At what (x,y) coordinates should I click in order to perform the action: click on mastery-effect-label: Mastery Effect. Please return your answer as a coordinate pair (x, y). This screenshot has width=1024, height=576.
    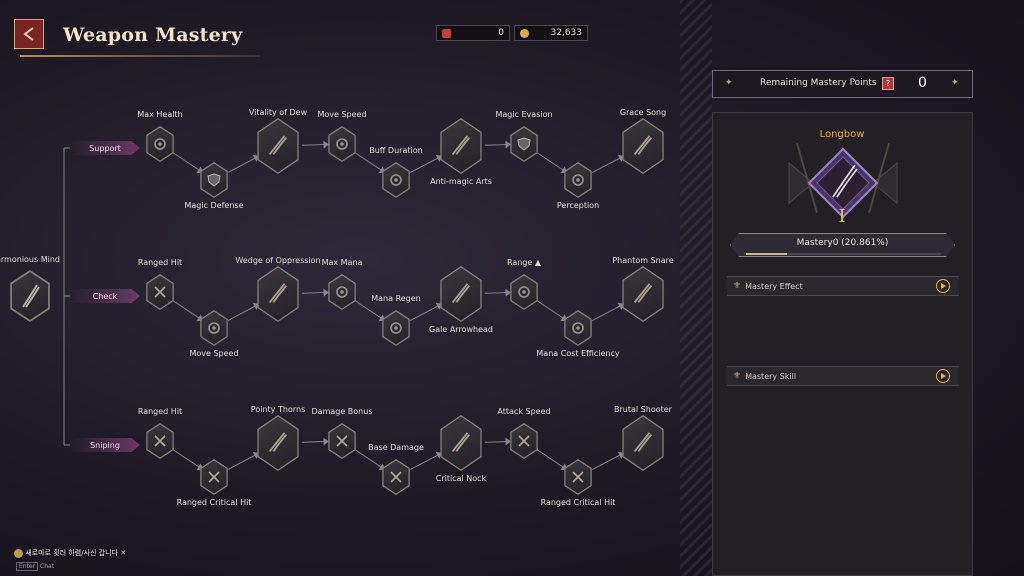
    Looking at the image, I should click on (774, 286).